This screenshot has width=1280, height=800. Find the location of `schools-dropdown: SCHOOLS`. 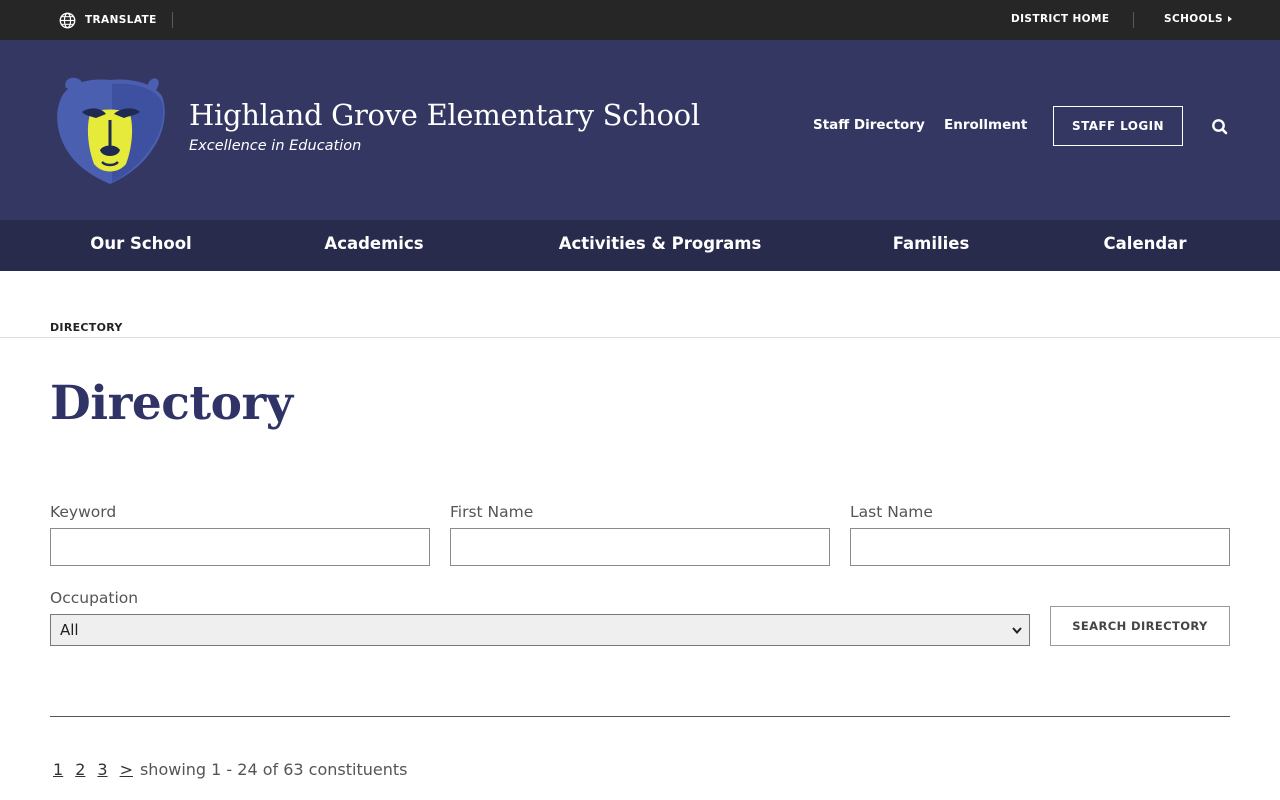

schools-dropdown: SCHOOLS is located at coordinates (1198, 19).